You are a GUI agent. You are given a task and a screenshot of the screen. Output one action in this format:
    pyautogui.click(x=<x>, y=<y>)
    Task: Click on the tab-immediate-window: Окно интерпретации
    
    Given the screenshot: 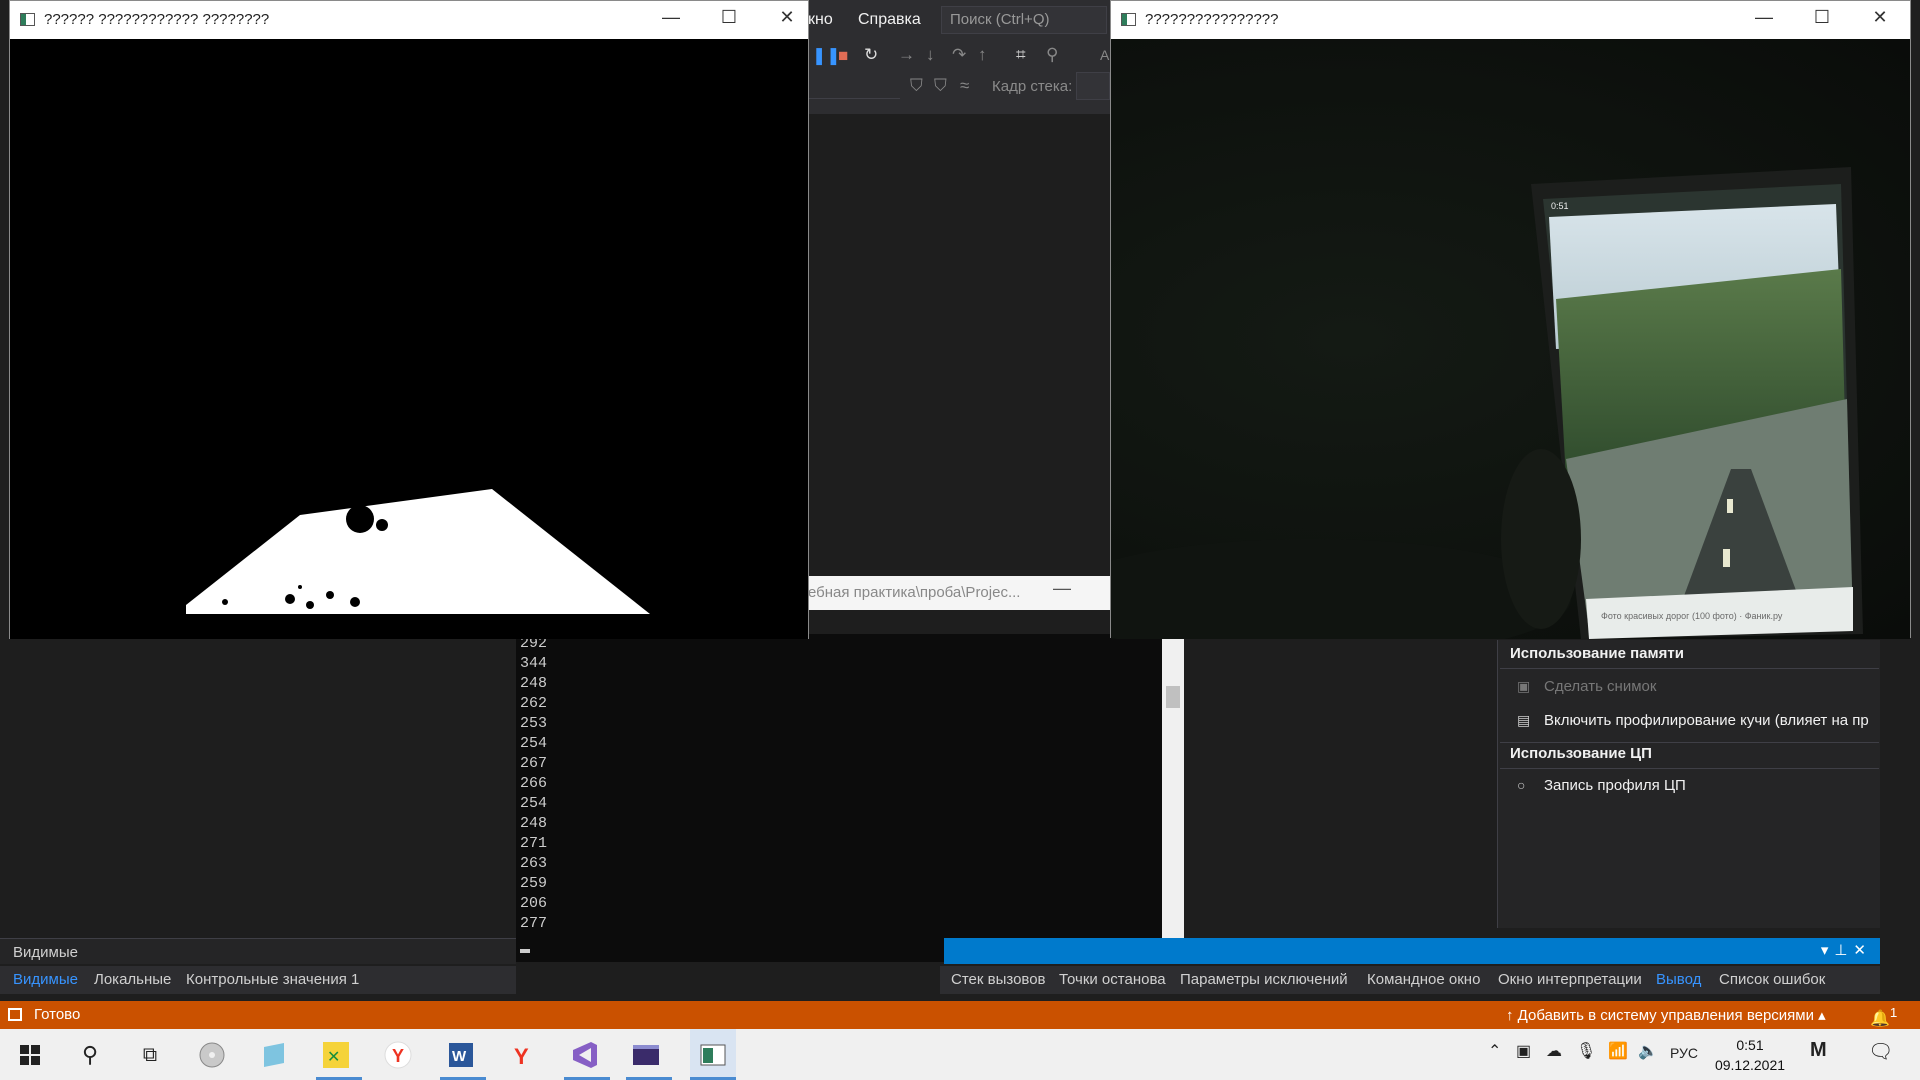 What is the action you would take?
    pyautogui.click(x=1570, y=979)
    